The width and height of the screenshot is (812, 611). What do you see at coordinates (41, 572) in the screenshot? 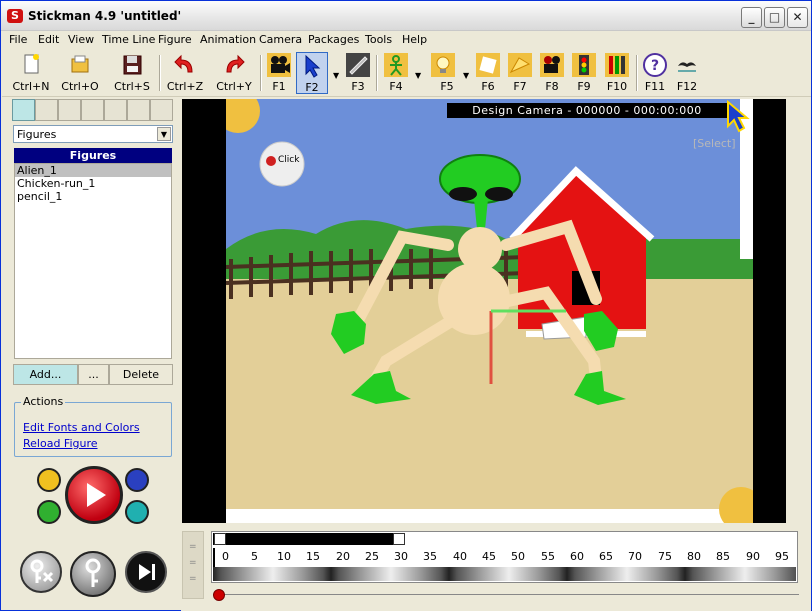
I see `delete-keyframe-button` at bounding box center [41, 572].